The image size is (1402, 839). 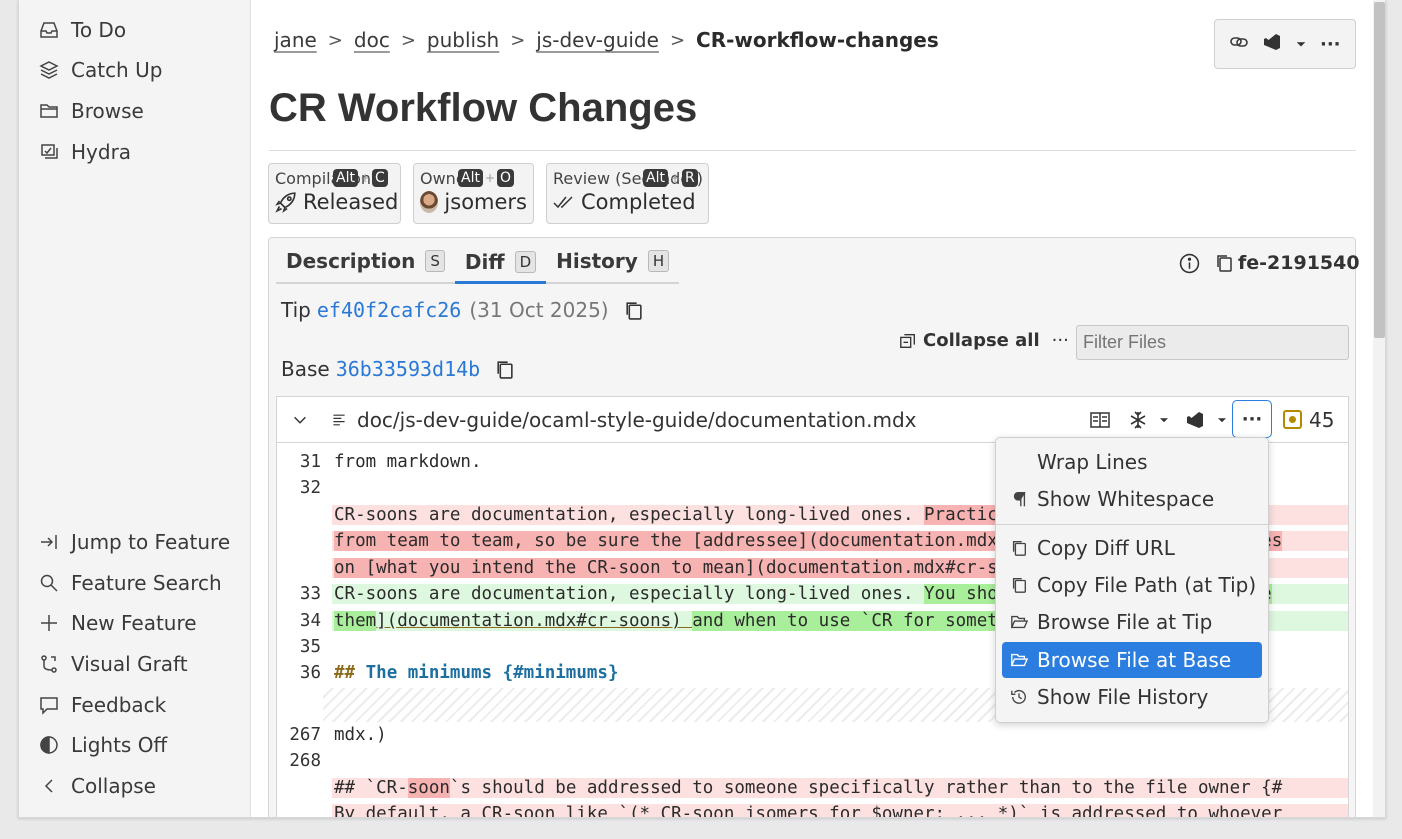 I want to click on line-number: 268, so click(x=305, y=761).